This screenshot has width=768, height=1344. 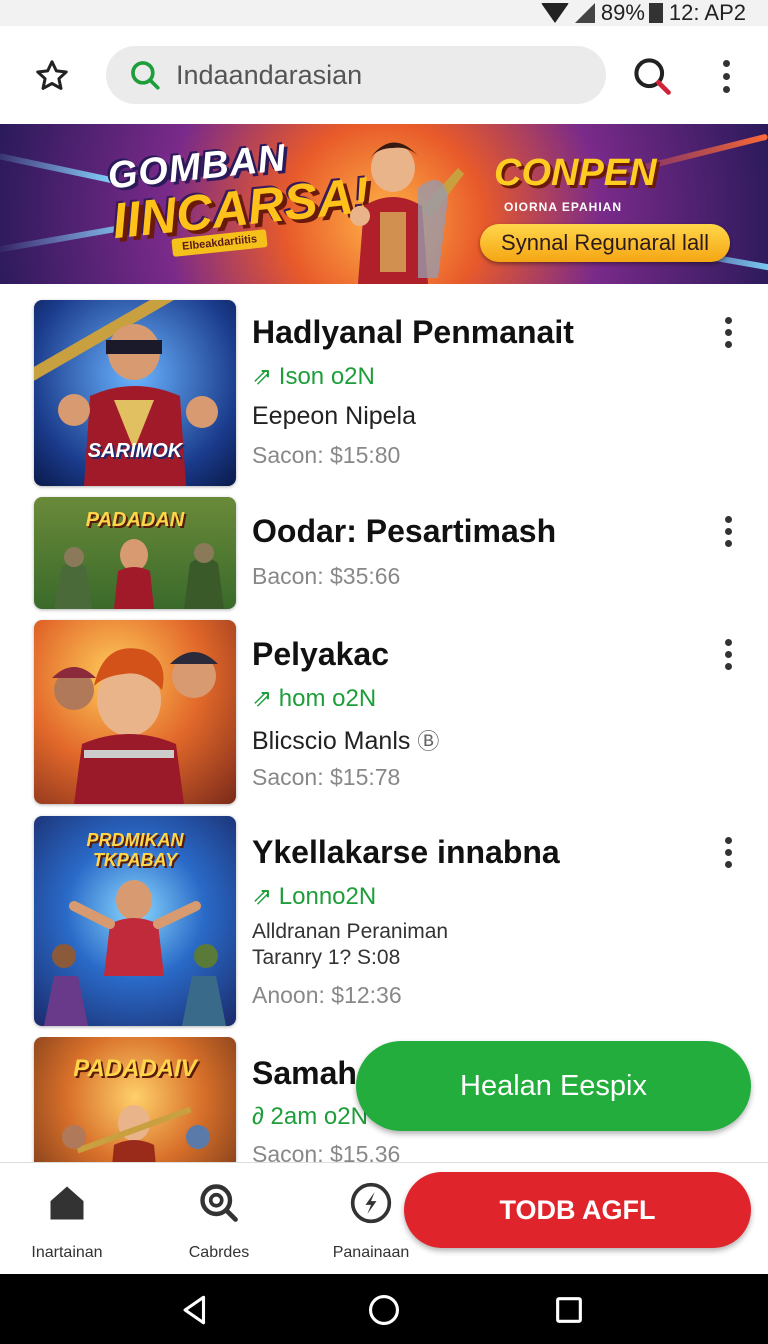 What do you see at coordinates (553, 1086) in the screenshot?
I see `action-button-green: Healan Eespix` at bounding box center [553, 1086].